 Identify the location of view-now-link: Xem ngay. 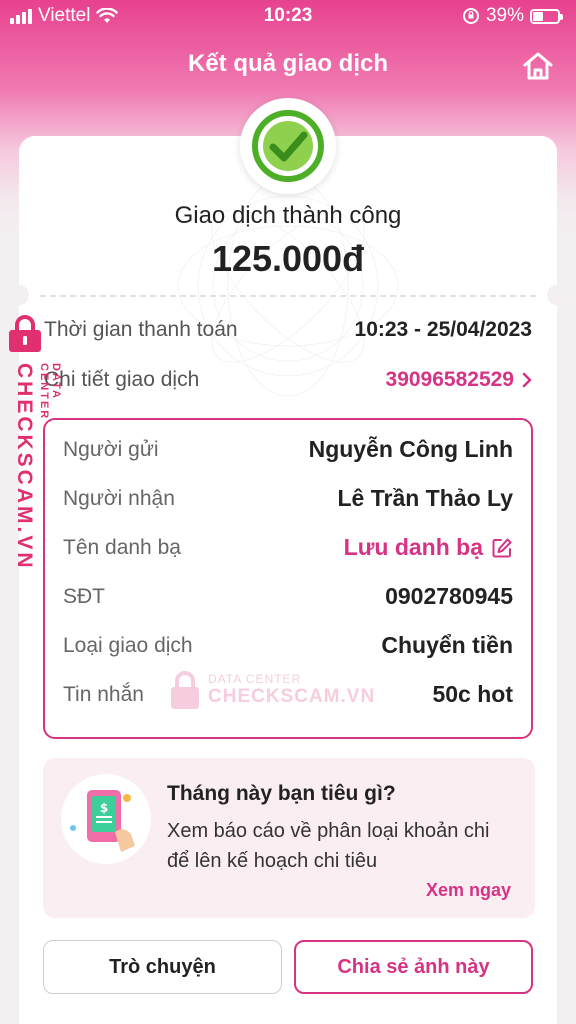
(468, 890).